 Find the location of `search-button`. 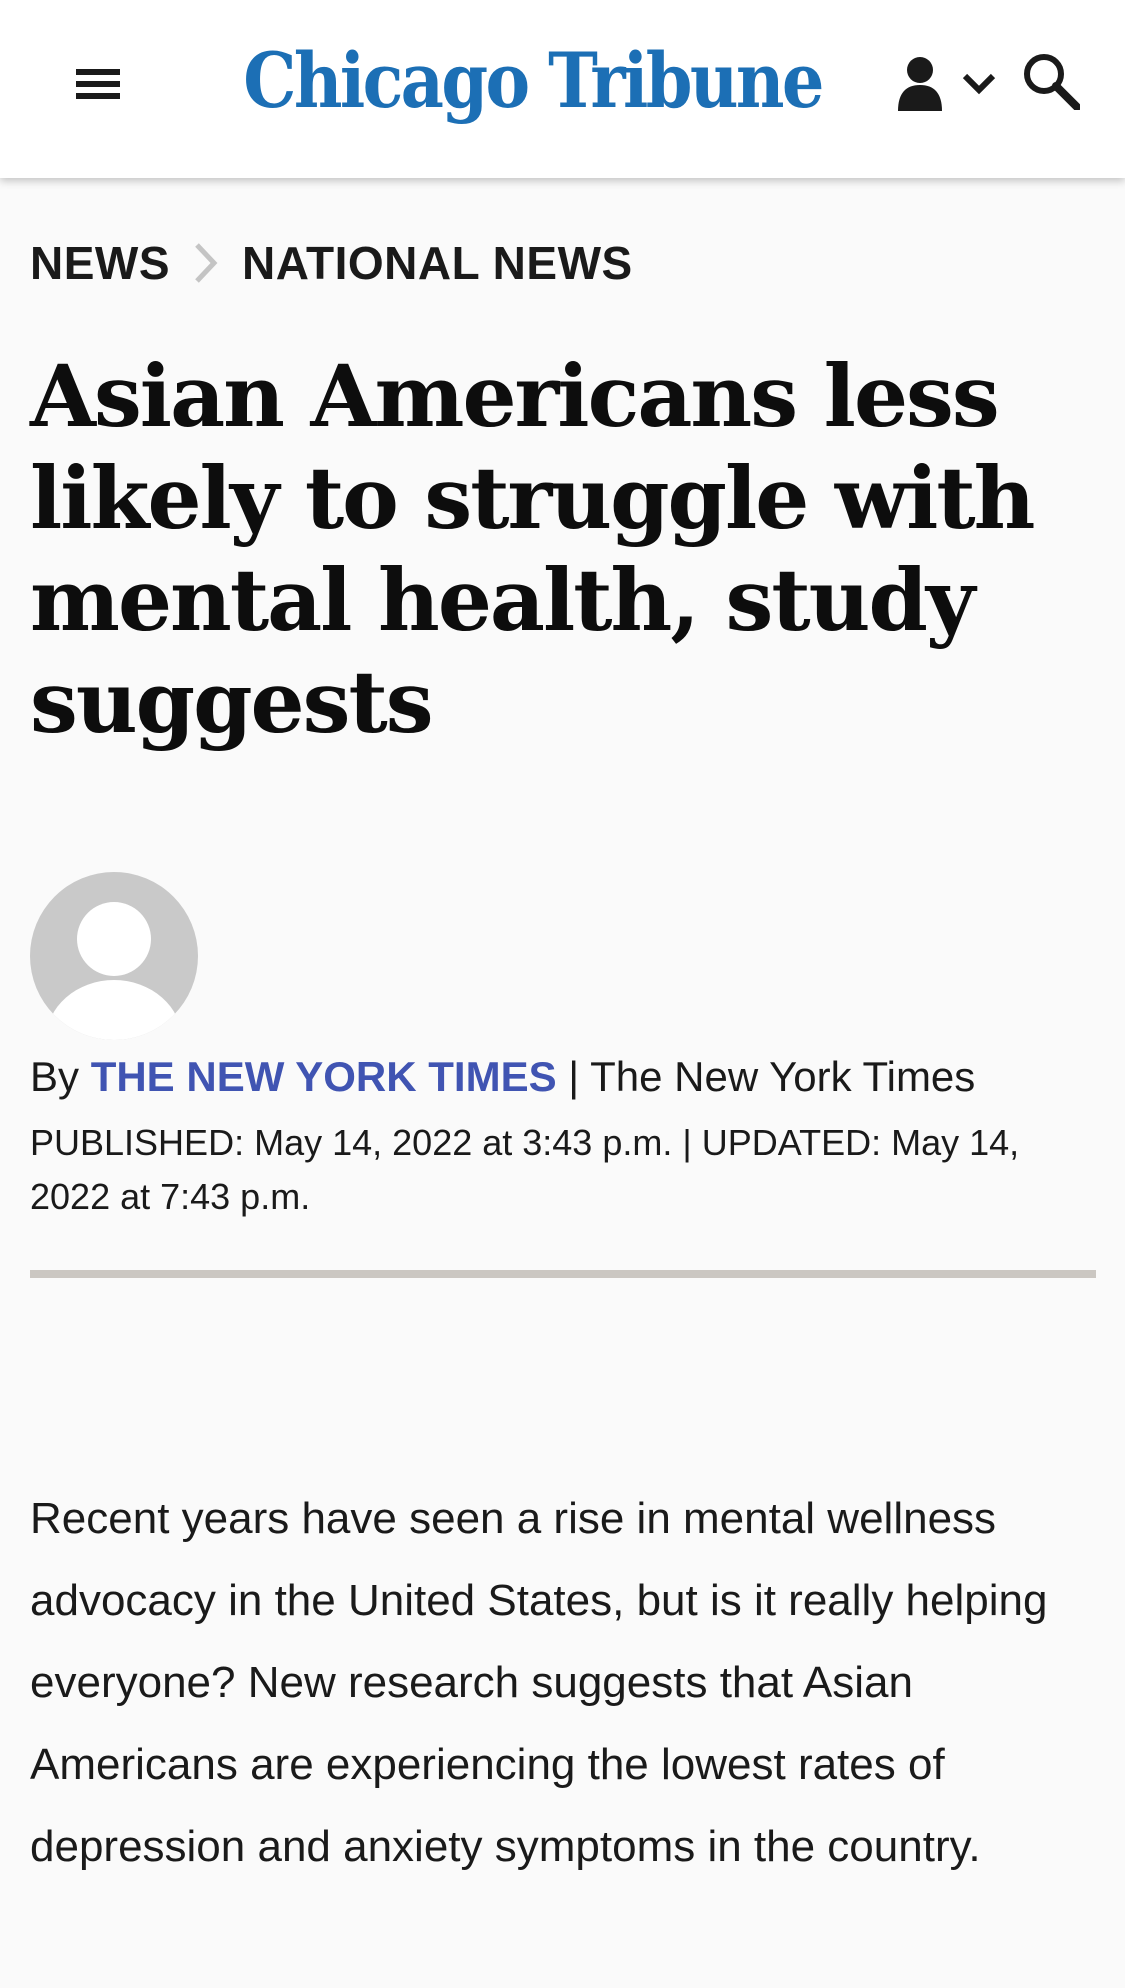

search-button is located at coordinates (1051, 81).